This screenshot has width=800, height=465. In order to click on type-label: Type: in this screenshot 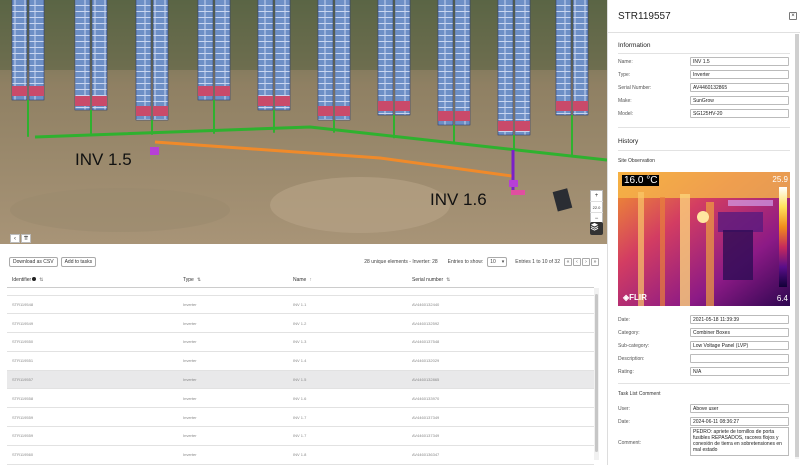, I will do `click(624, 75)`.